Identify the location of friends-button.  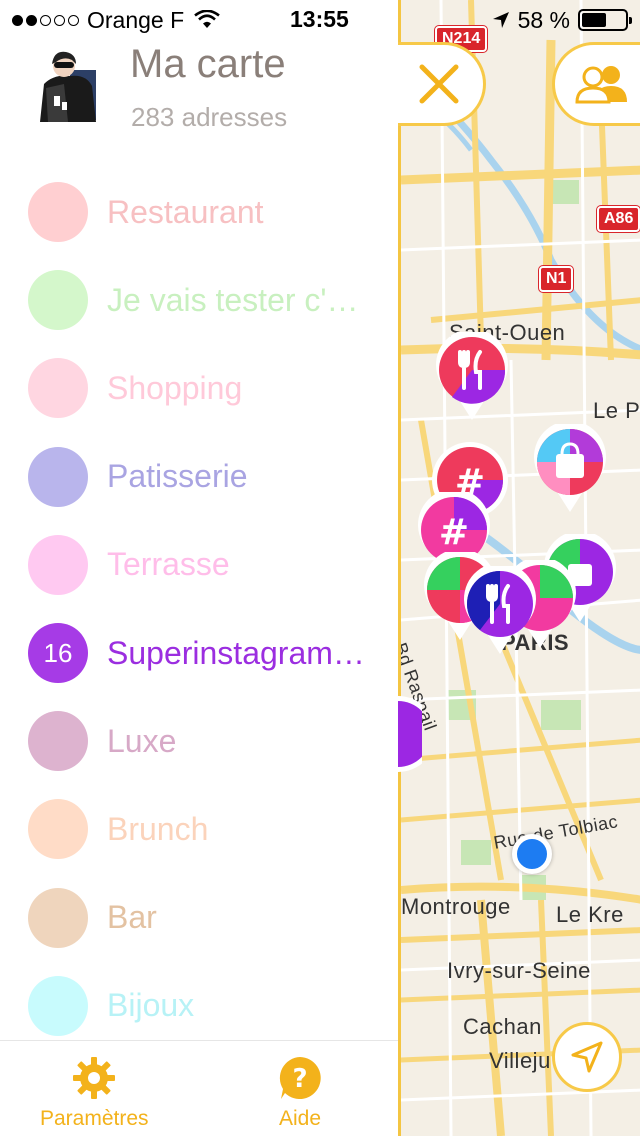
(596, 84).